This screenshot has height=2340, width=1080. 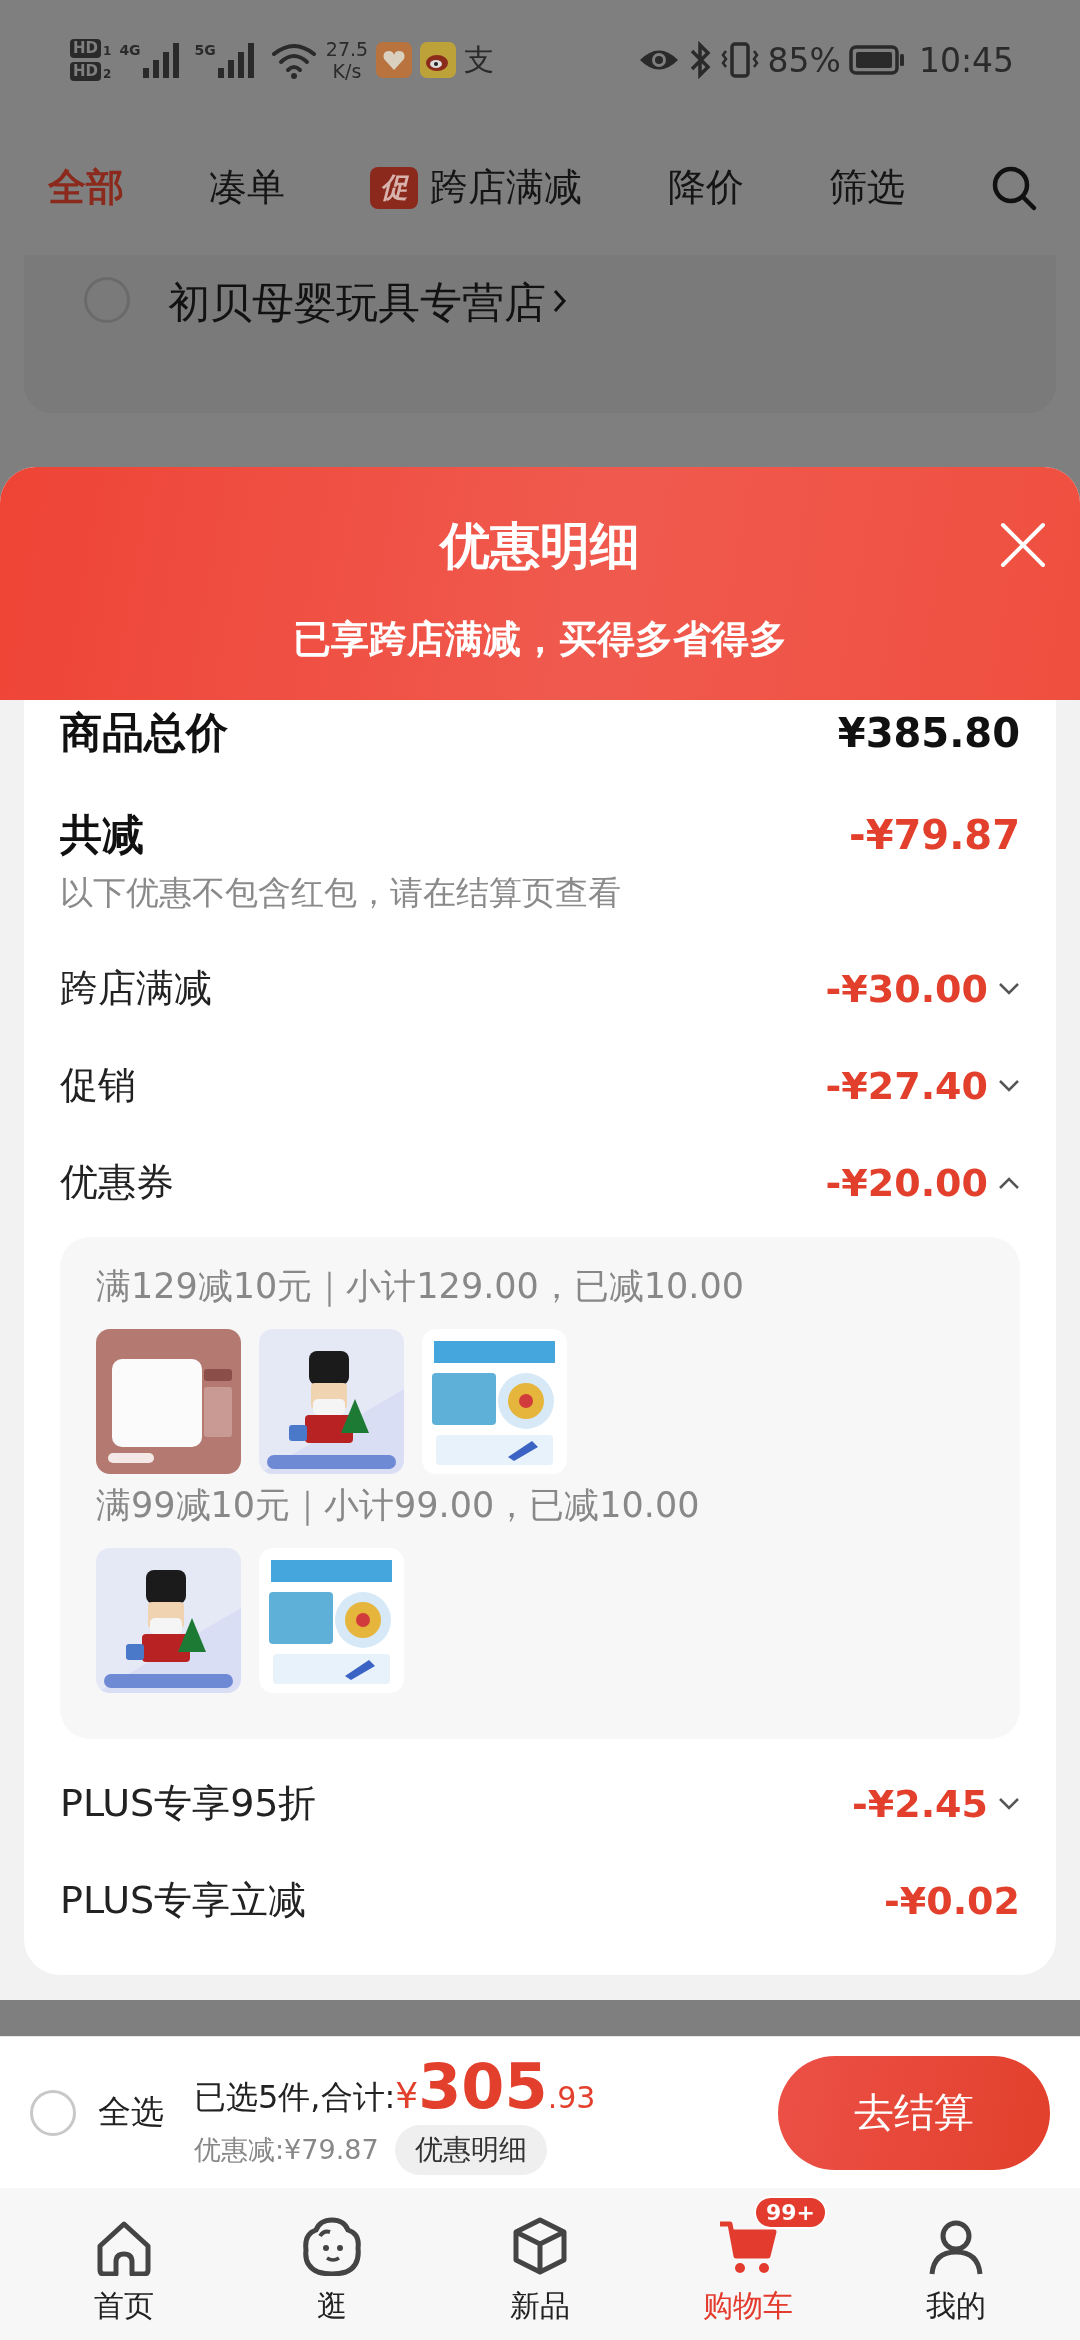 What do you see at coordinates (124, 2266) in the screenshot?
I see `nav-tab: 首页` at bounding box center [124, 2266].